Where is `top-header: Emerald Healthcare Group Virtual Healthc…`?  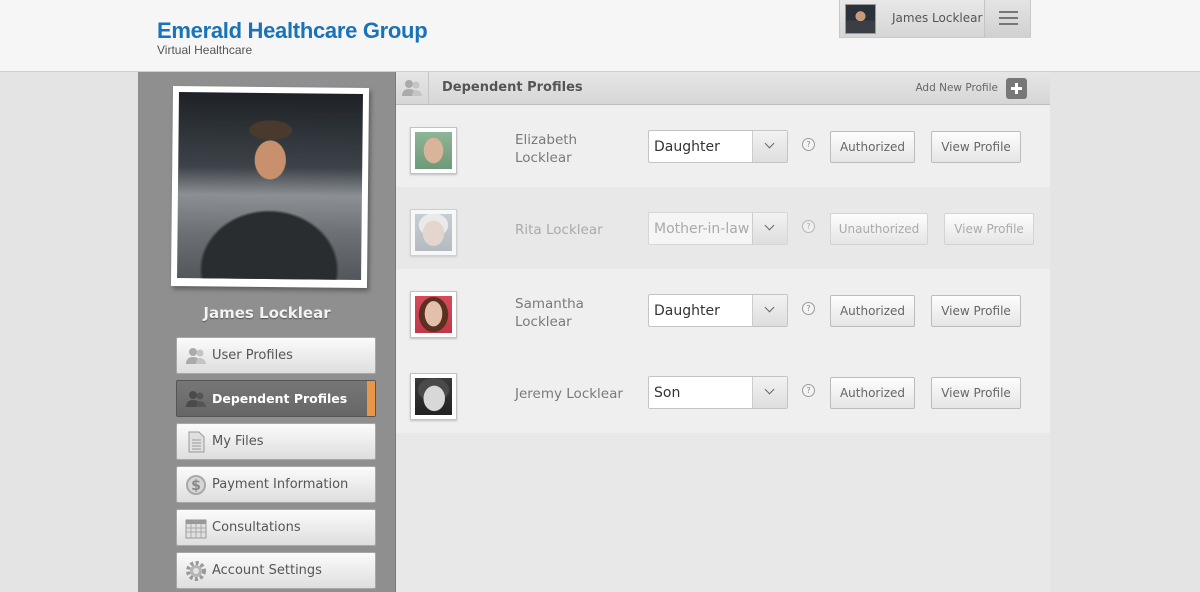 top-header: Emerald Healthcare Group Virtual Healthc… is located at coordinates (600, 36).